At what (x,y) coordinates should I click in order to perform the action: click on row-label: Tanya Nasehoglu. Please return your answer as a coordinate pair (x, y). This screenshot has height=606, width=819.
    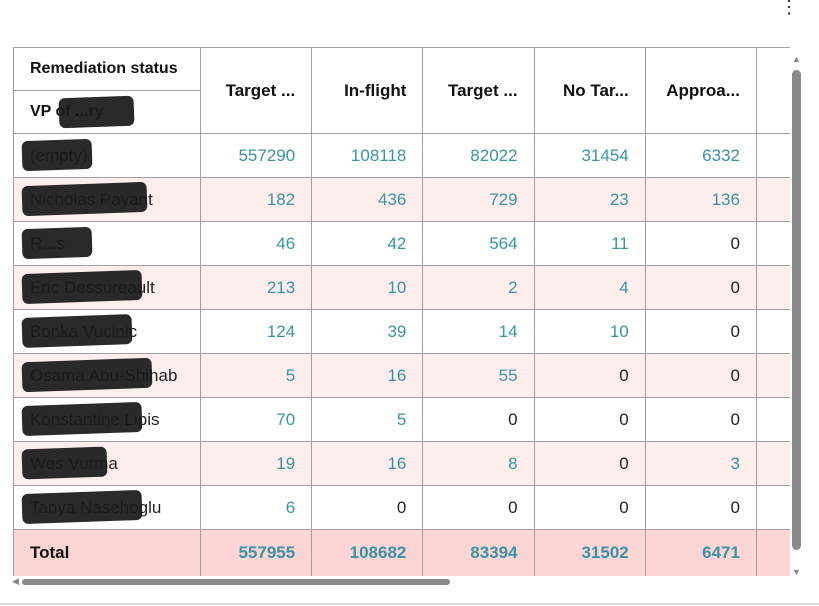
    Looking at the image, I should click on (107, 507).